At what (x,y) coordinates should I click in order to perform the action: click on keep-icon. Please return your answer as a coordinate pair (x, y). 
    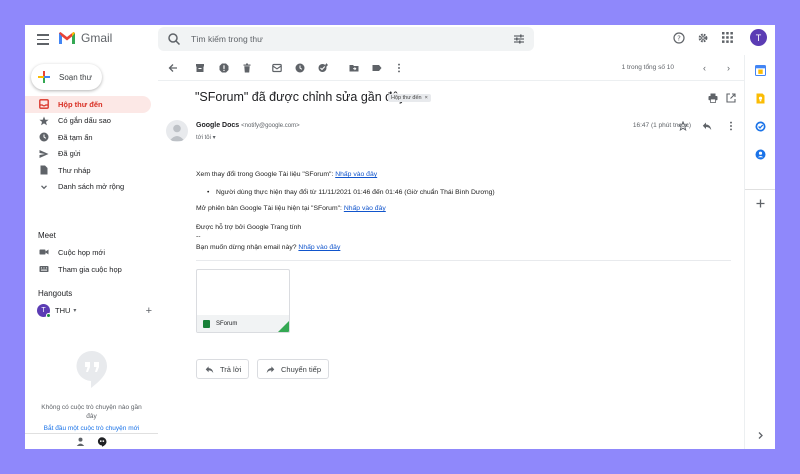
    Looking at the image, I should click on (760, 98).